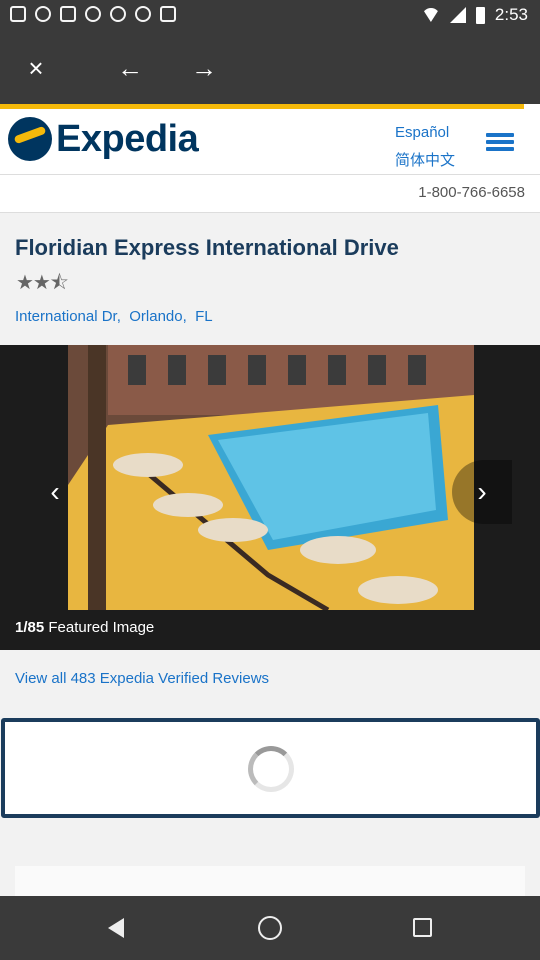 Image resolution: width=540 pixels, height=960 pixels. Describe the element at coordinates (500, 142) in the screenshot. I see `hamburger-menu-icon` at that location.